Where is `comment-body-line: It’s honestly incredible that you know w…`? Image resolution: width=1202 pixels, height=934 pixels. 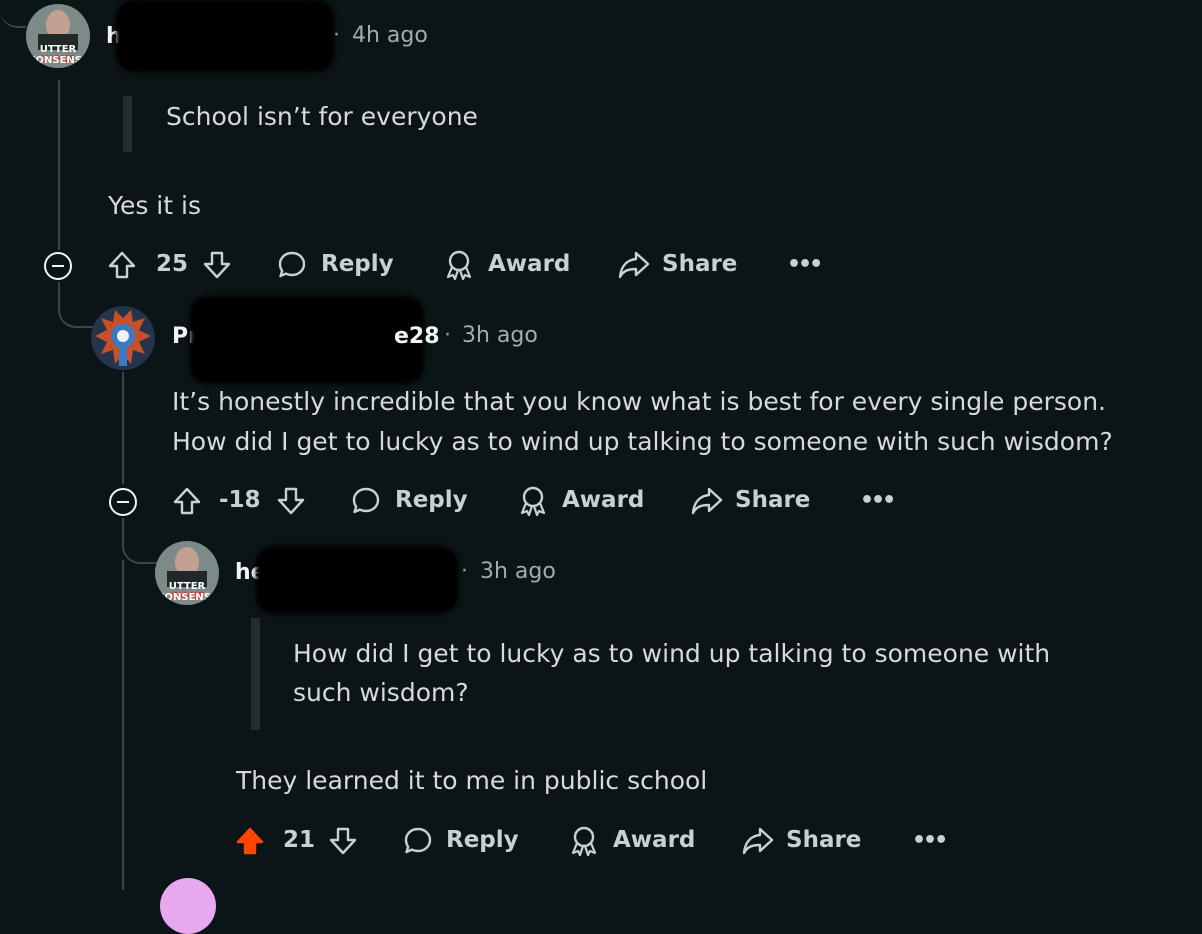
comment-body-line: It’s honestly incredible that you know w… is located at coordinates (639, 401).